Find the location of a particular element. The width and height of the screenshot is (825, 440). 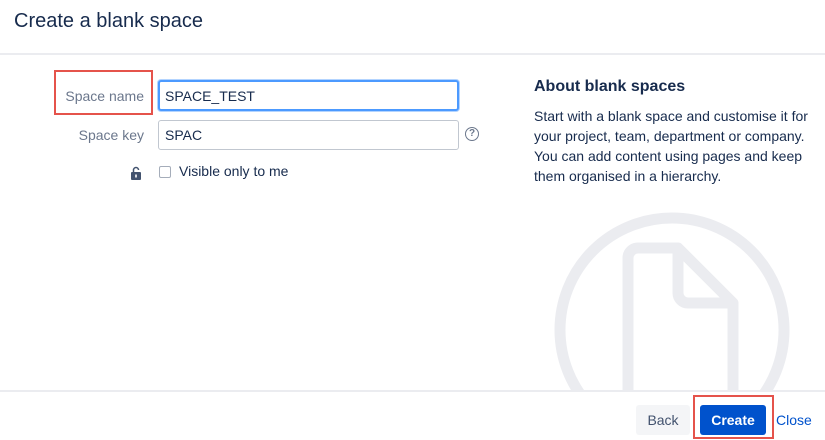

space-name-label: Space name is located at coordinates (104, 96).